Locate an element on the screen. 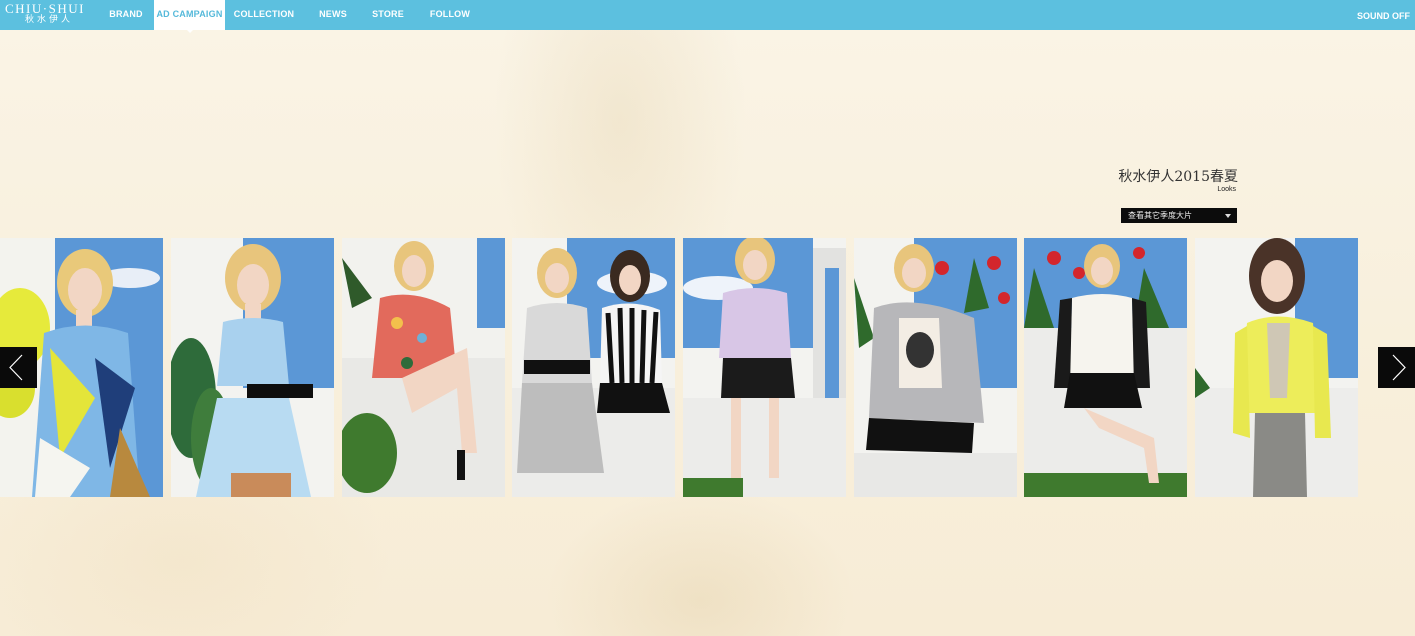 The image size is (1415, 636). nav-item-store: STORE is located at coordinates (388, 15).